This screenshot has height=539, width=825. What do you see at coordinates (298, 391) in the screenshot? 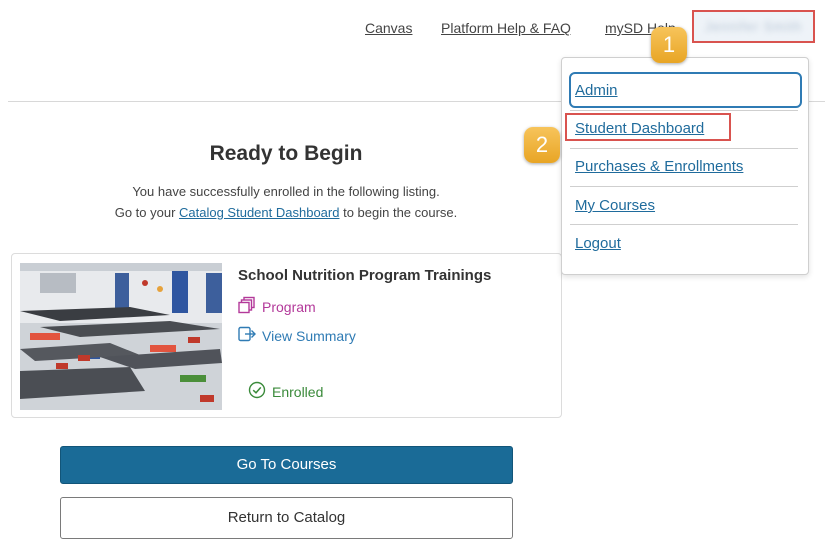
I see `enrolled-label: Enrolled` at bounding box center [298, 391].